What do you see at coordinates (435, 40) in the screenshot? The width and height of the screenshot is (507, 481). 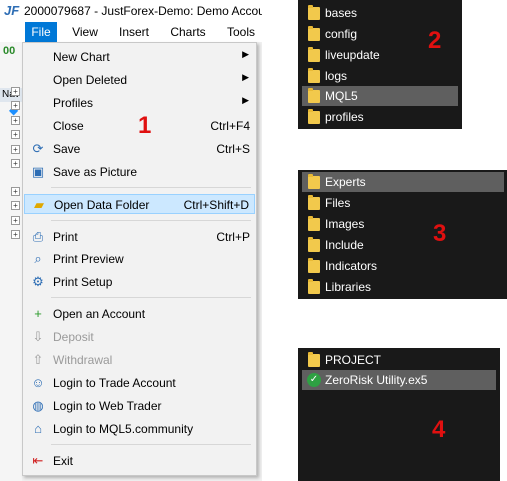 I see `step-number-2: 2` at bounding box center [435, 40].